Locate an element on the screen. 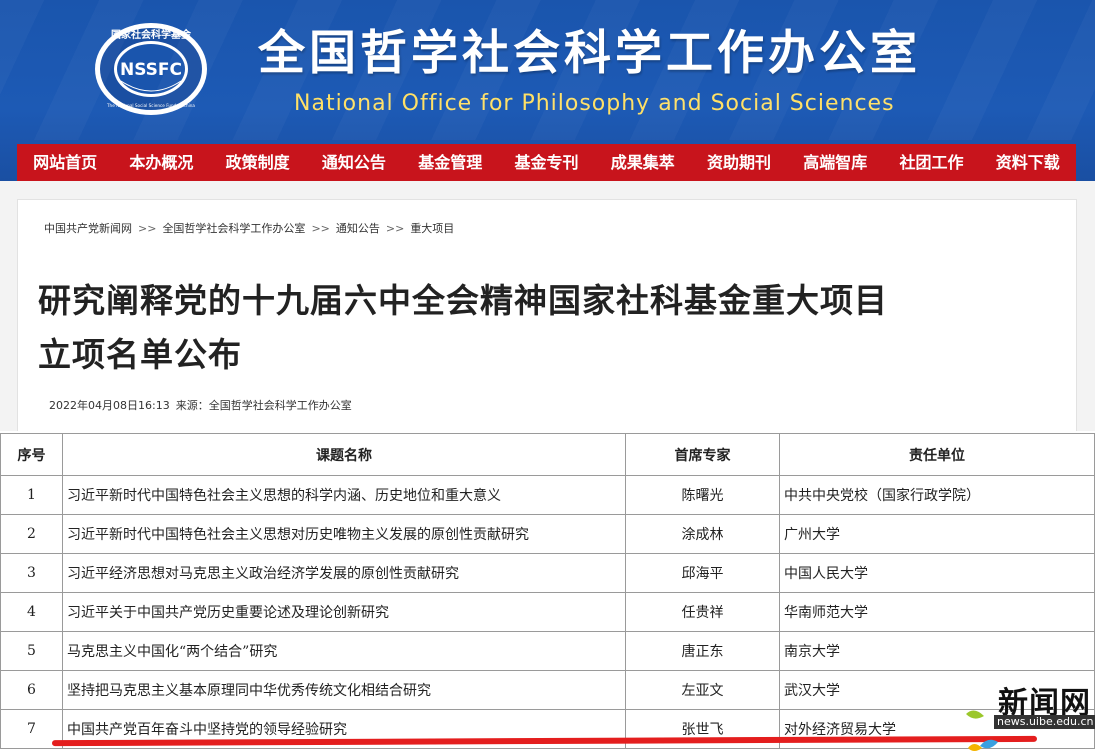 The width and height of the screenshot is (1095, 756). breadcrumb-item: 中国共产党新闻网 is located at coordinates (88, 228).